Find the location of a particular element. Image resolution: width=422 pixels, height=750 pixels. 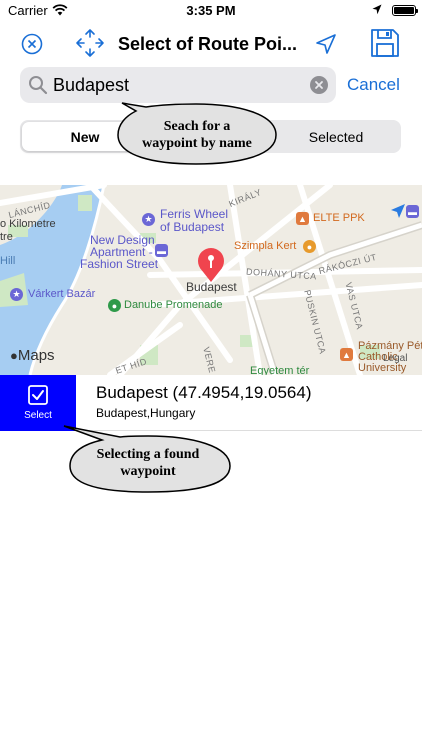

search-bar is located at coordinates (178, 85).